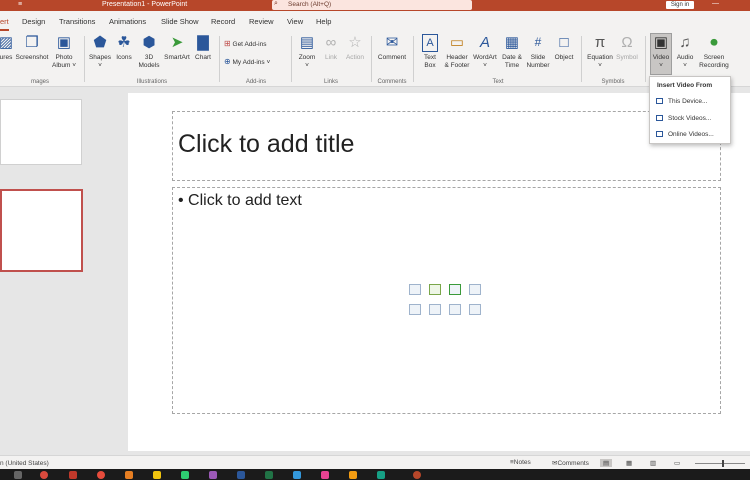 This screenshot has width=750, height=480. I want to click on wordart-button: A WordArt ˅, so click(485, 52).